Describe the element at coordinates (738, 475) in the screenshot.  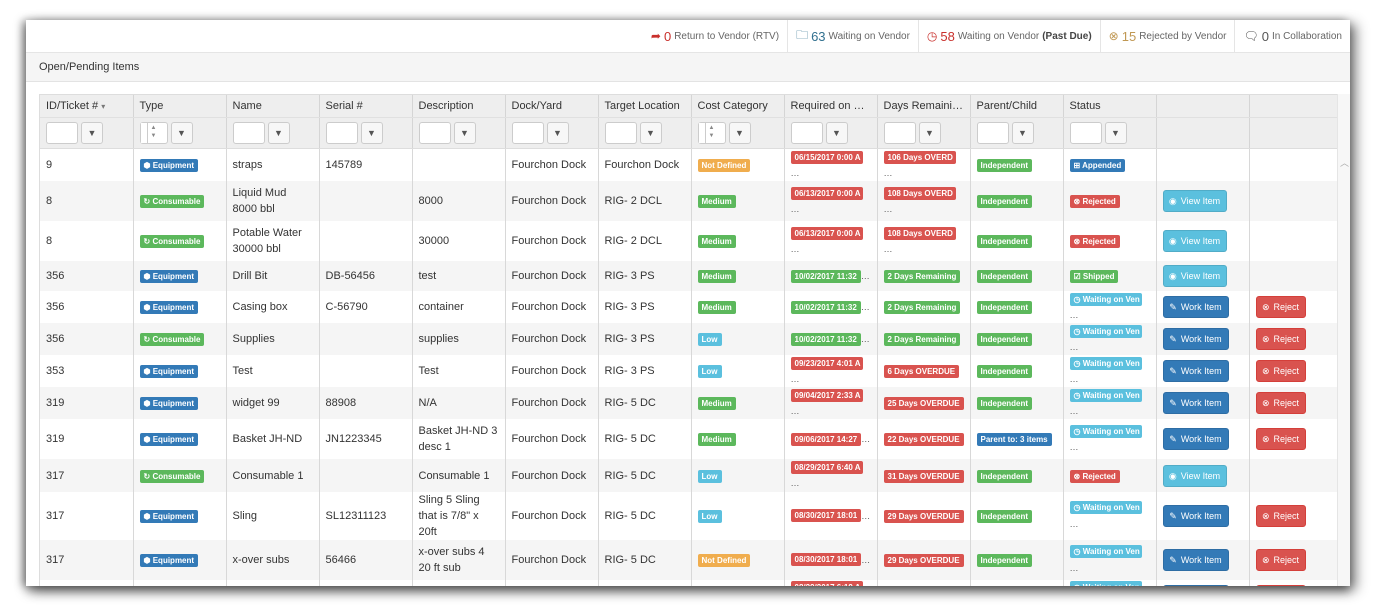
I see `cell-cost: Low` at that location.